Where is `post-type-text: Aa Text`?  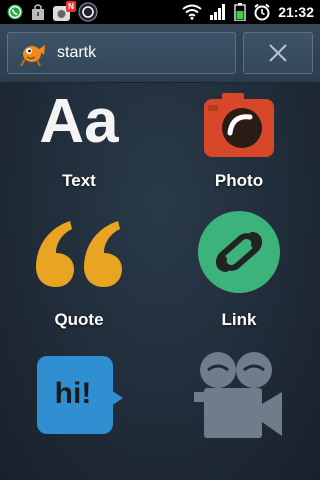
post-type-text: Aa Text is located at coordinates (79, 148).